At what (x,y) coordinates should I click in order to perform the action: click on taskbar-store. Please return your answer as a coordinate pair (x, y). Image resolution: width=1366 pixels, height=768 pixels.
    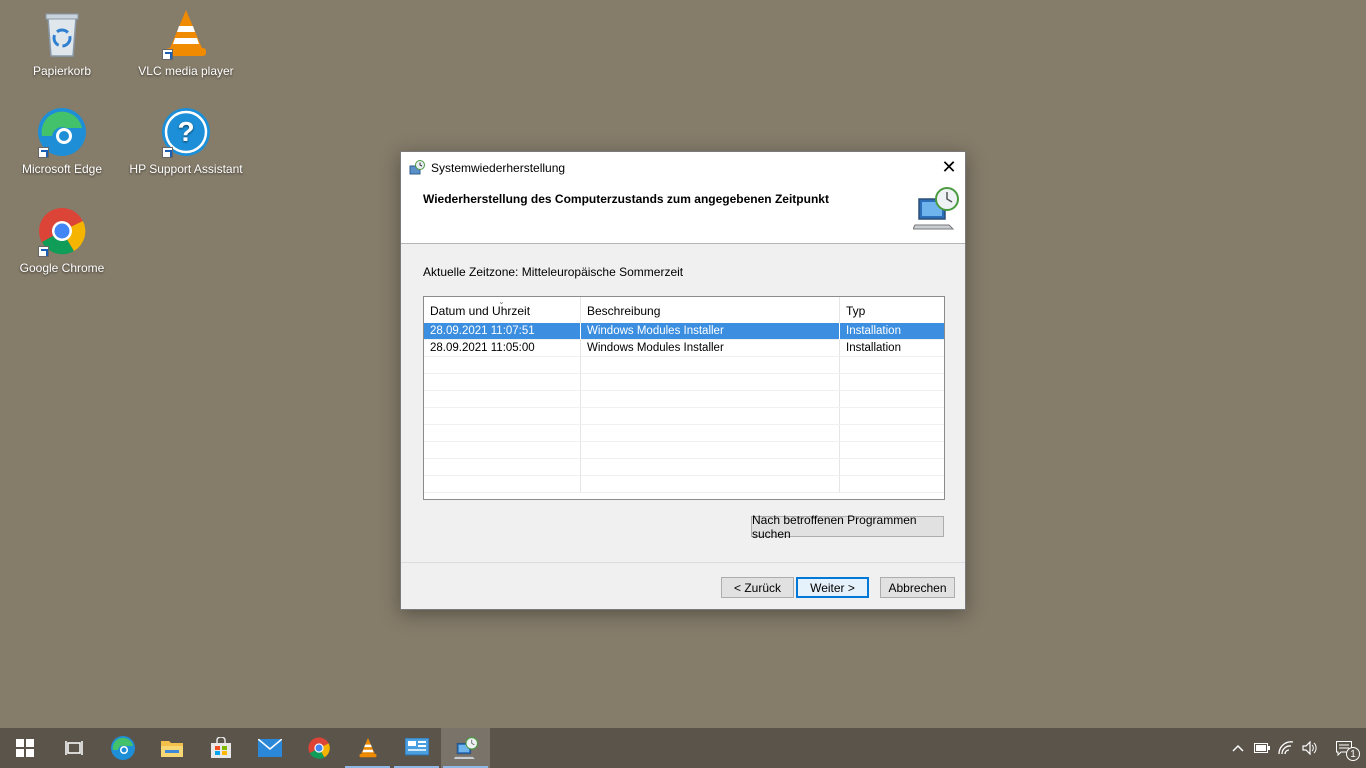
    Looking at the image, I should click on (220, 748).